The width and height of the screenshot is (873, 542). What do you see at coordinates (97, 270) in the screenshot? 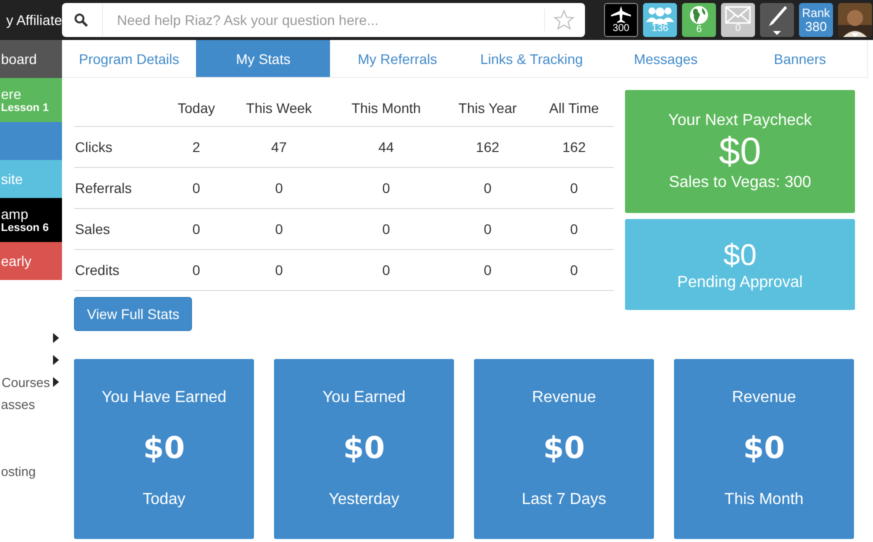
I see `row-label: Credits` at bounding box center [97, 270].